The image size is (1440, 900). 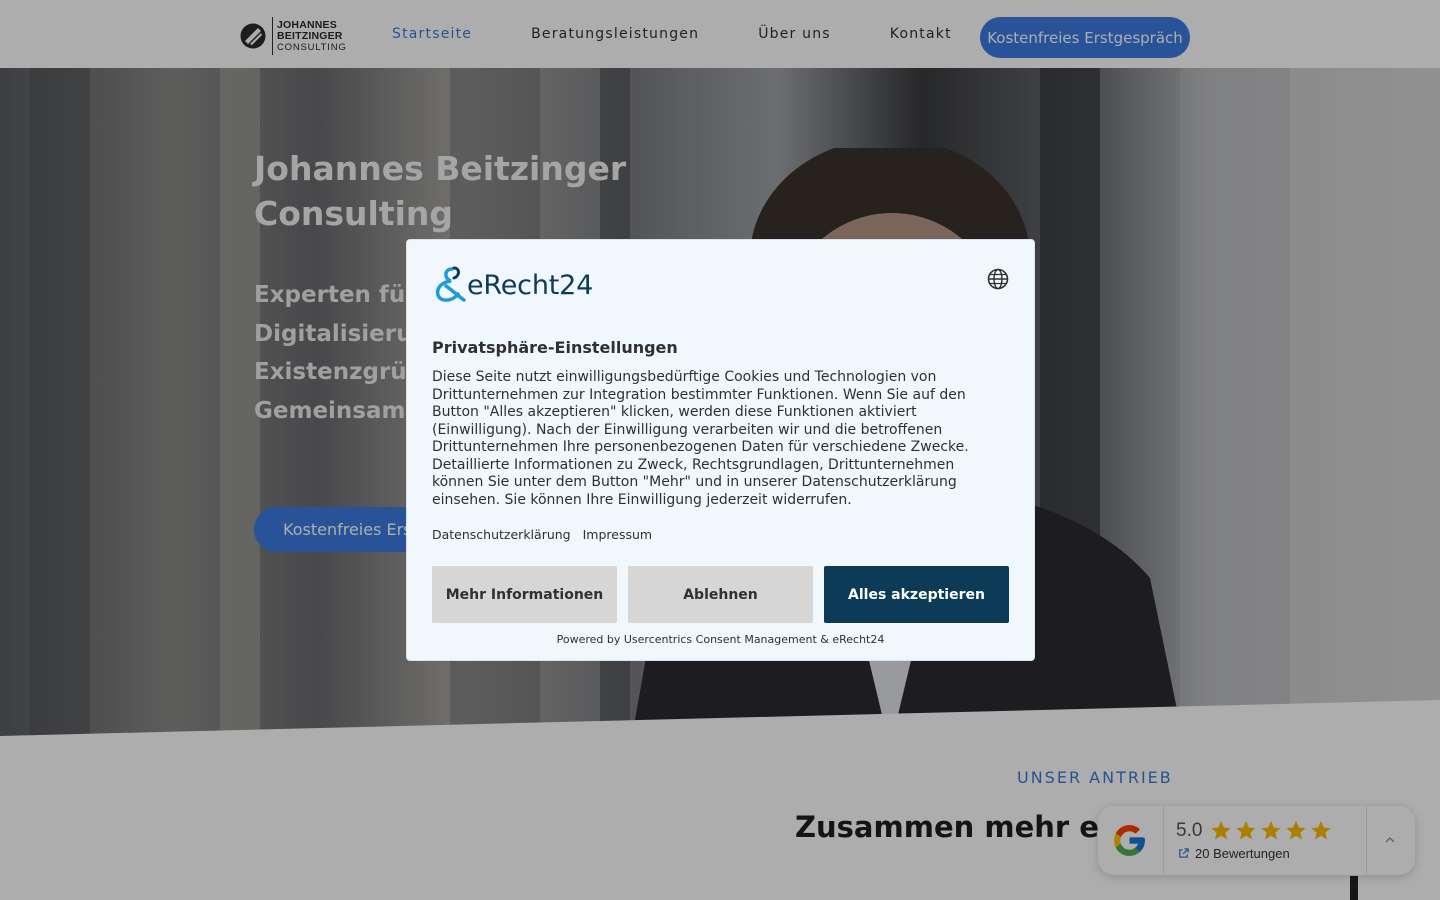 I want to click on reject-button: Ablehnen, so click(x=720, y=594).